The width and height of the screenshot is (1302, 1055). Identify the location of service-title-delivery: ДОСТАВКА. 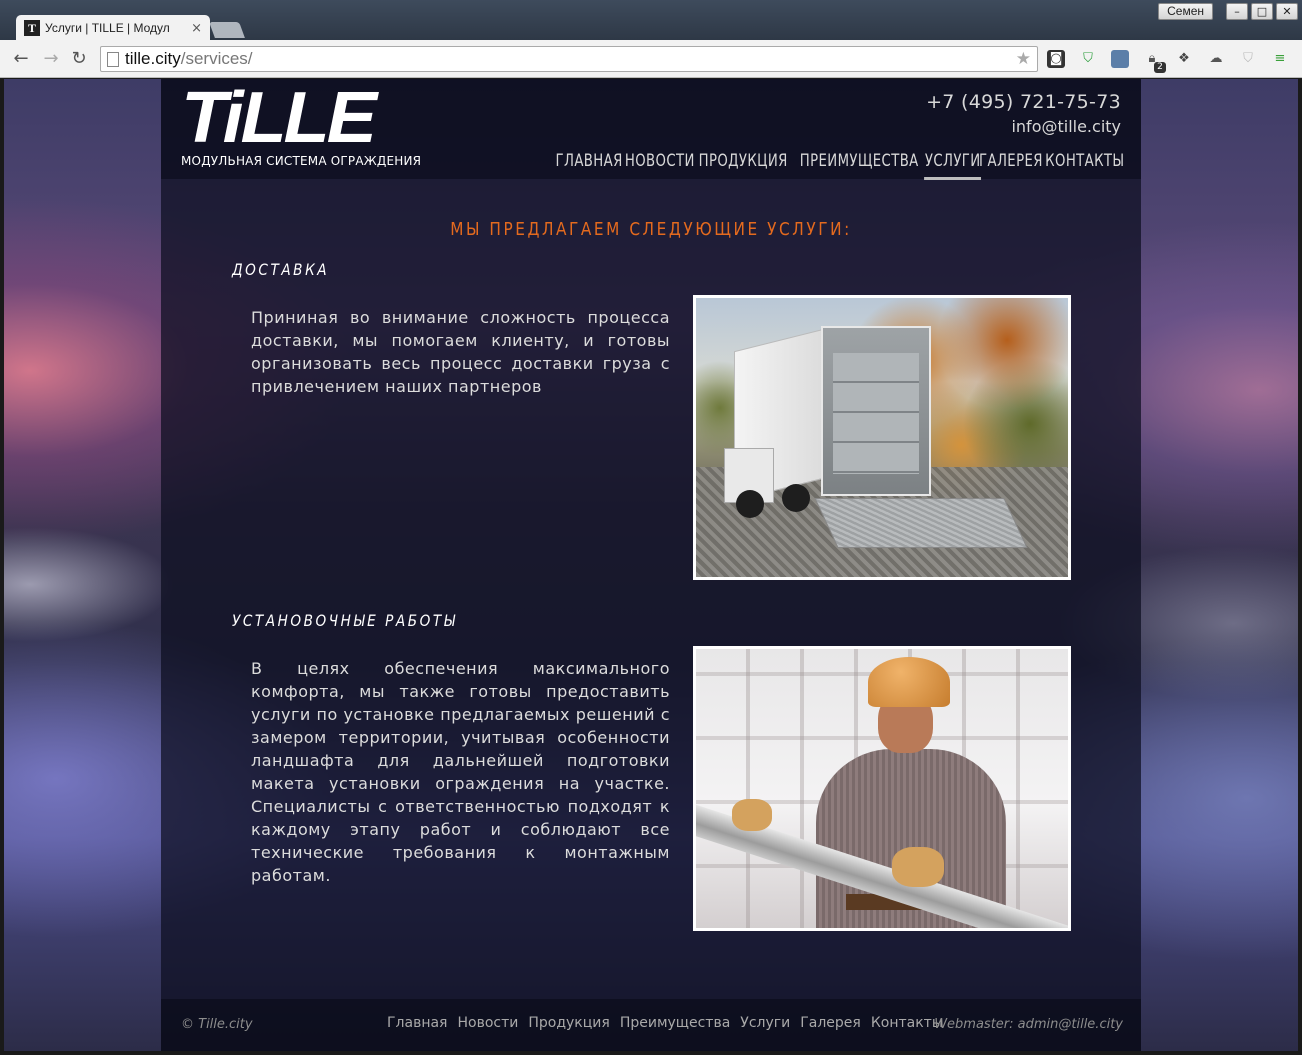
(281, 269).